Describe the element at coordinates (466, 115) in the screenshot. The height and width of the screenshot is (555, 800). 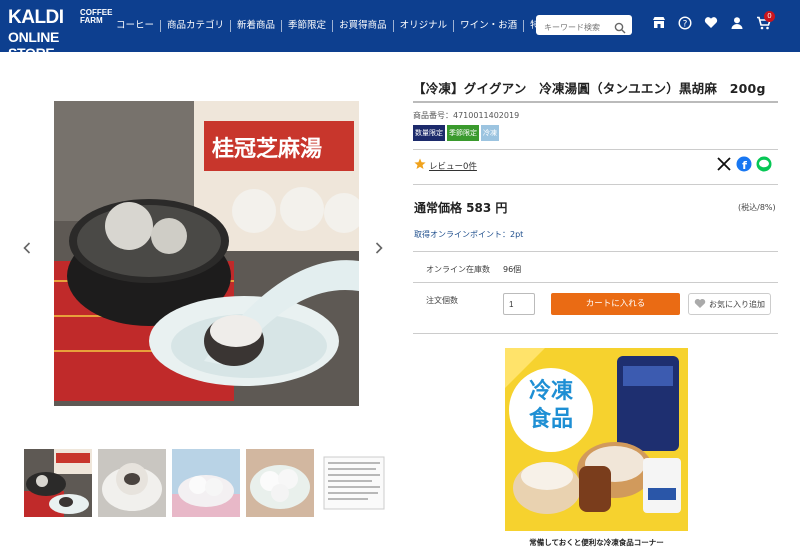
I see `product-number: 商品番号：4710011402019` at that location.